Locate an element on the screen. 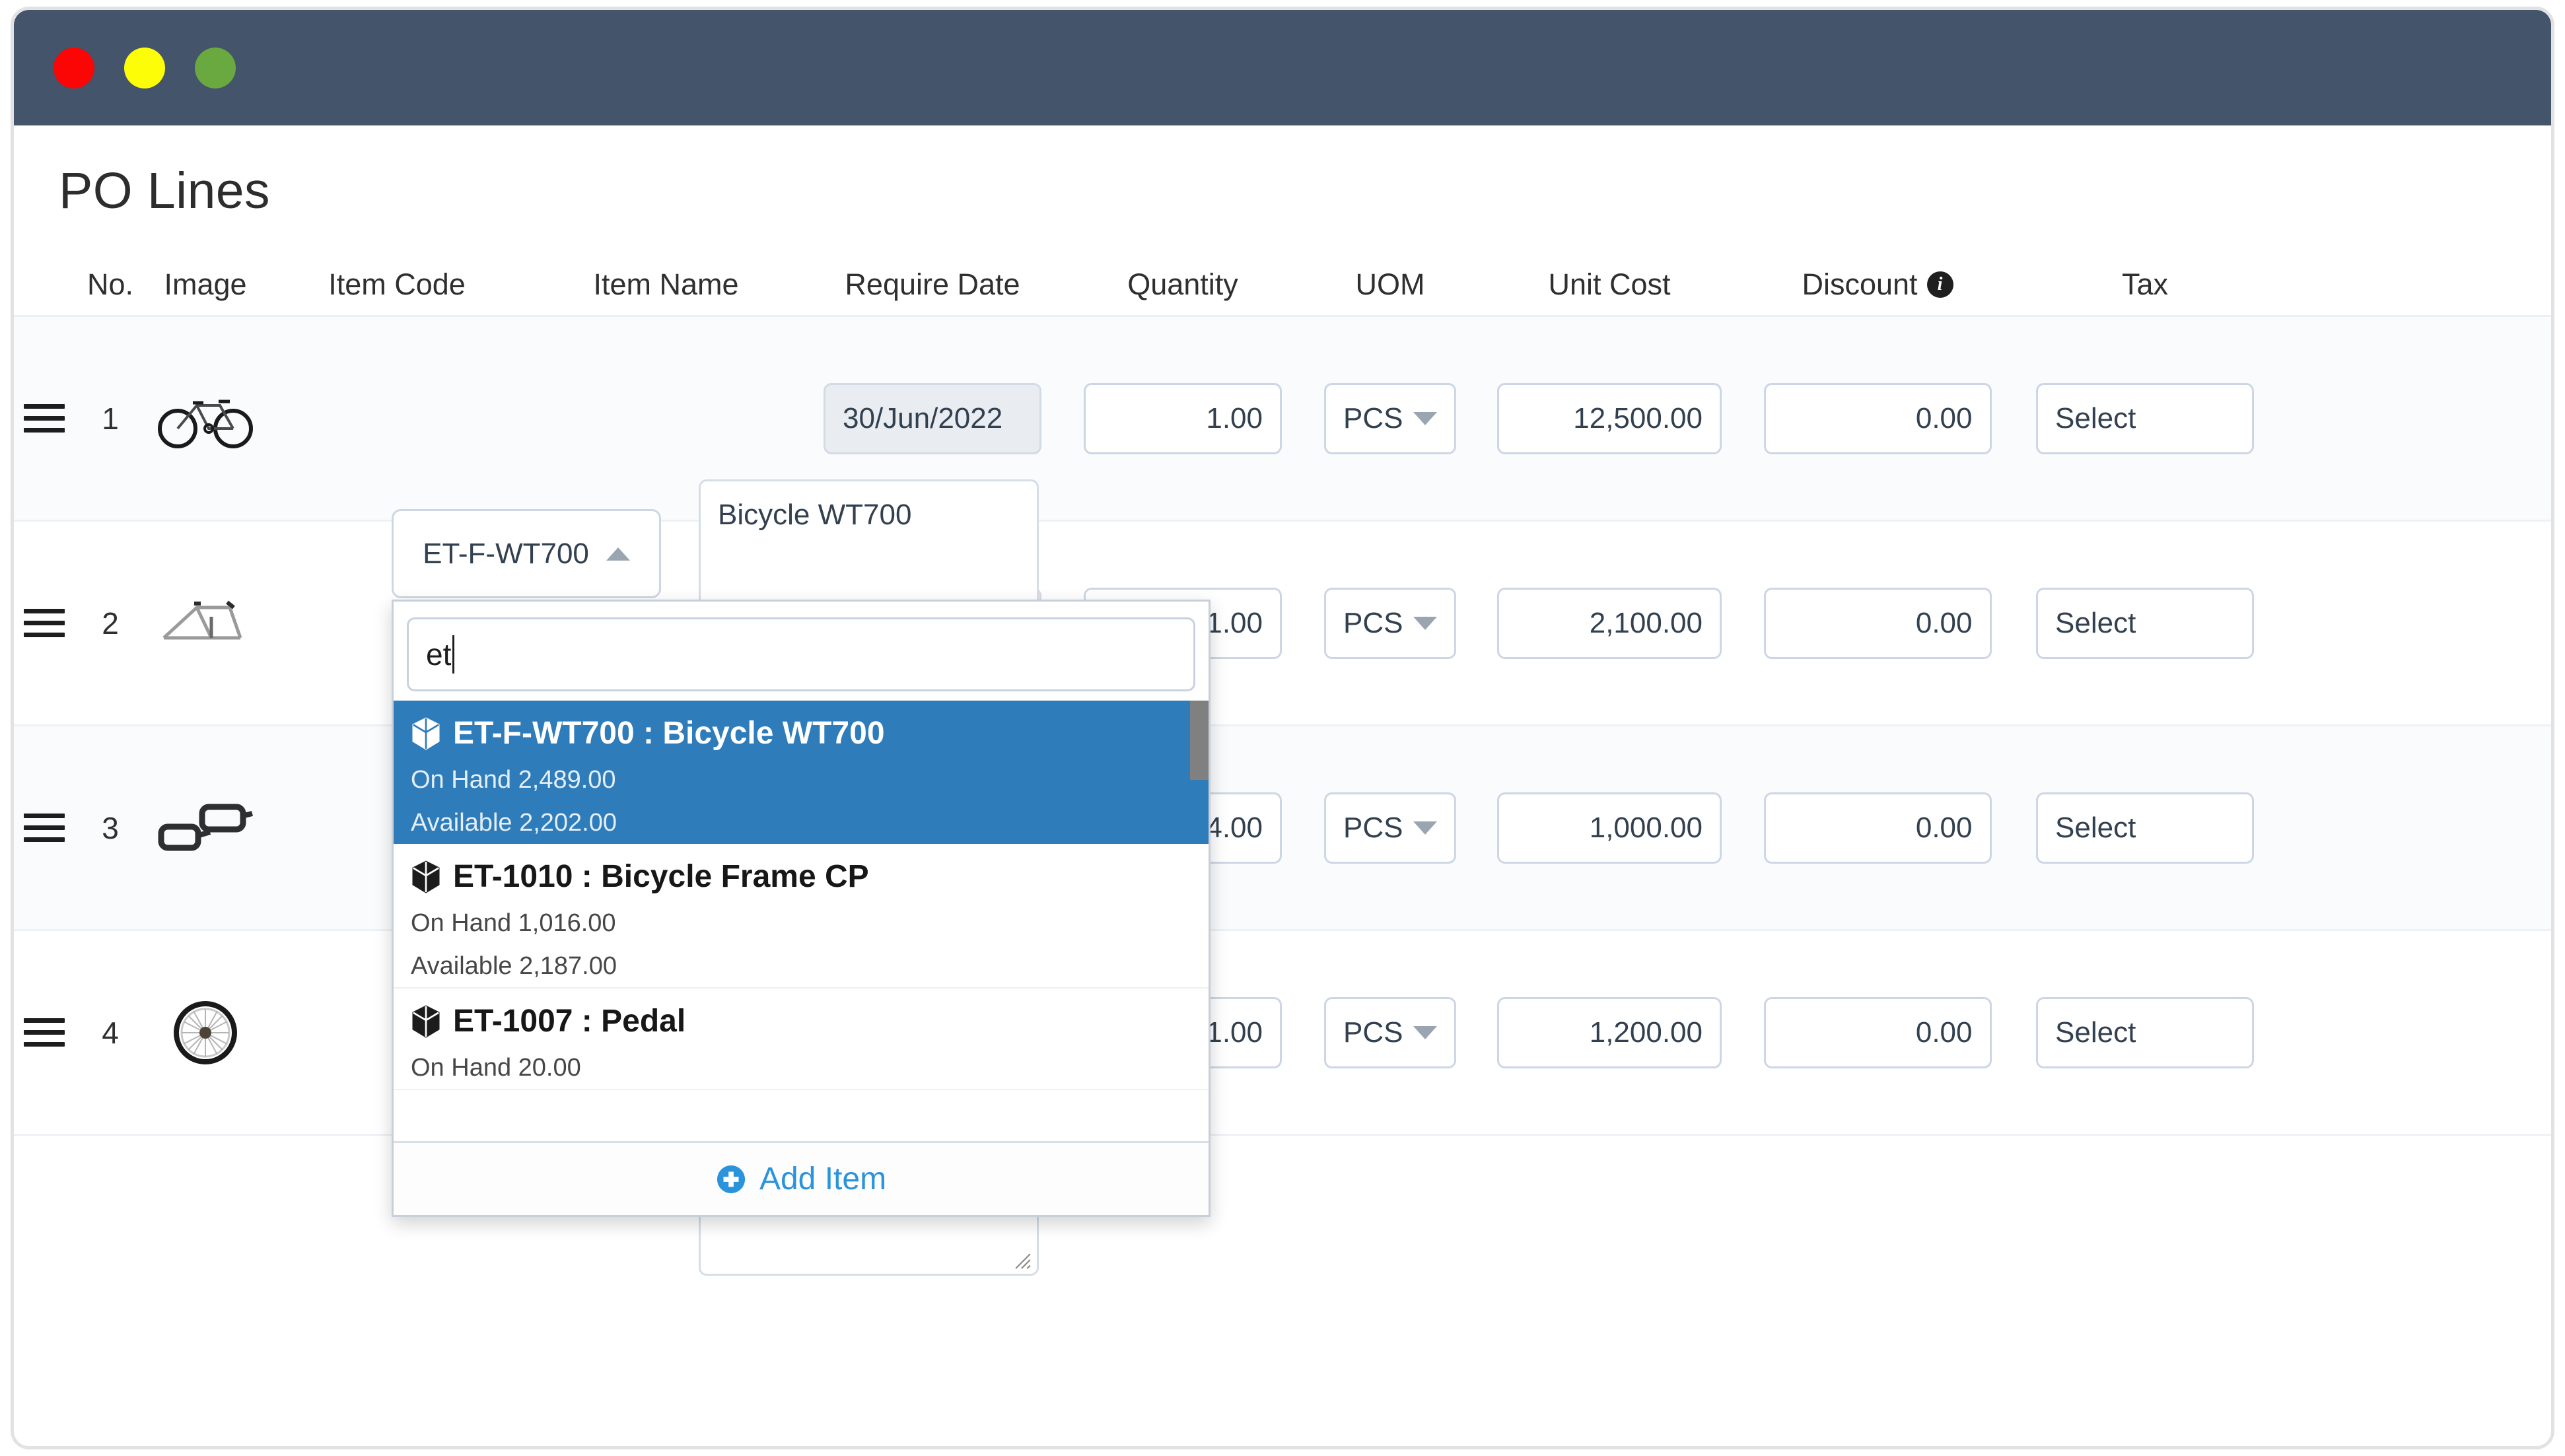 The width and height of the screenshot is (2565, 1456). maximize-button is located at coordinates (215, 67).